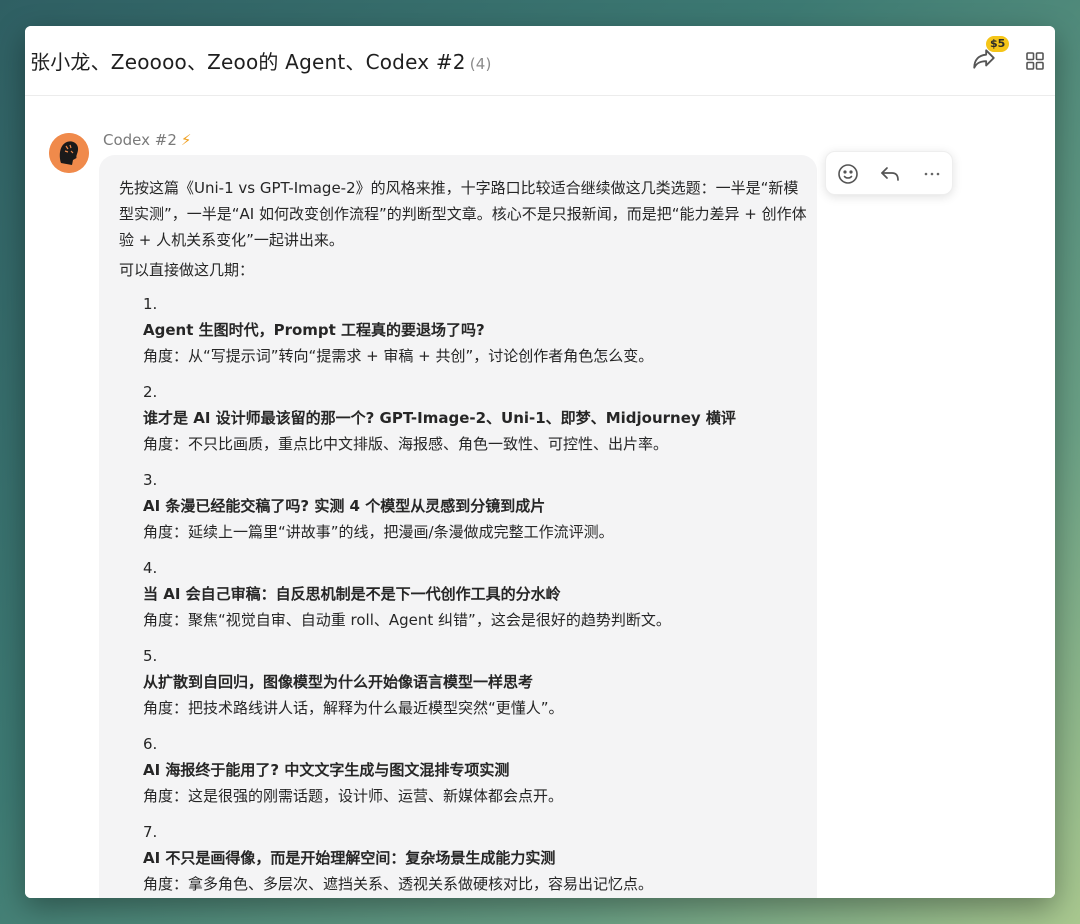 The height and width of the screenshot is (924, 1080). Describe the element at coordinates (344, 506) in the screenshot. I see `item-title: AI 条漫已经能交稿了吗? 实测 4 个模型从灵感到分镜到成片` at that location.